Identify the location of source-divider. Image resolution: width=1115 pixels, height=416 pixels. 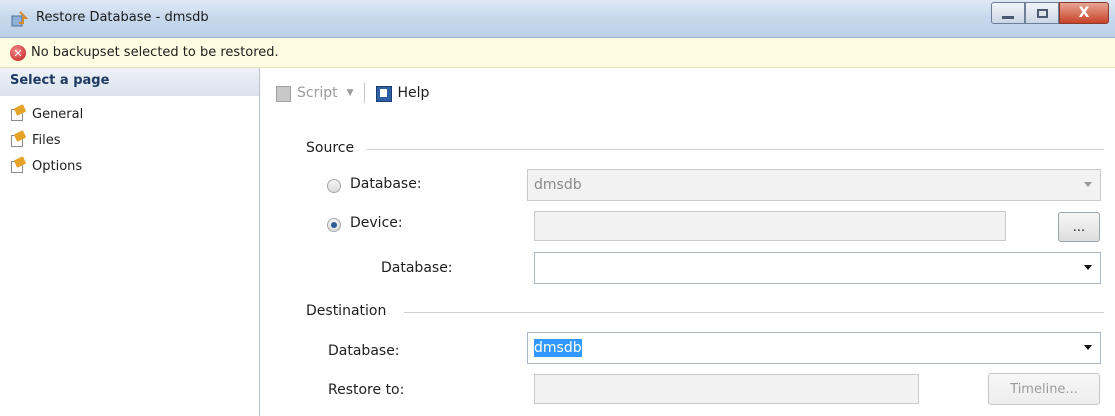
(735, 149).